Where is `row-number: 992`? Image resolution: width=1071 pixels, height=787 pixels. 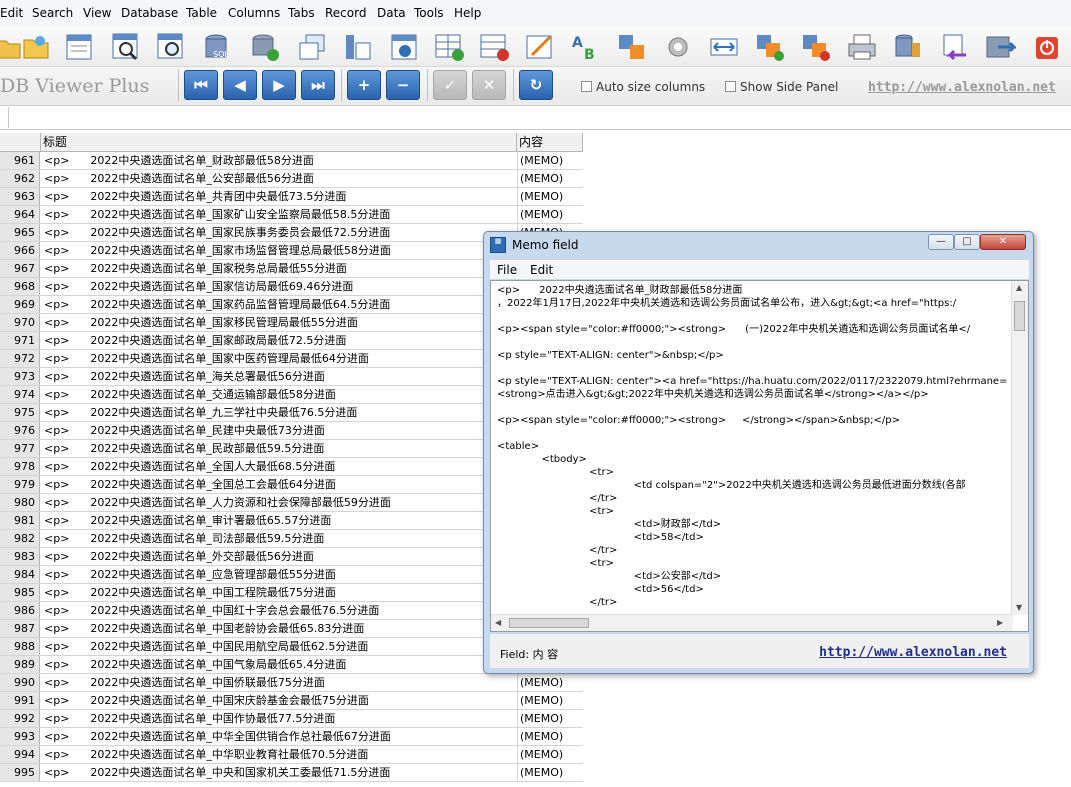
row-number: 992 is located at coordinates (20, 718).